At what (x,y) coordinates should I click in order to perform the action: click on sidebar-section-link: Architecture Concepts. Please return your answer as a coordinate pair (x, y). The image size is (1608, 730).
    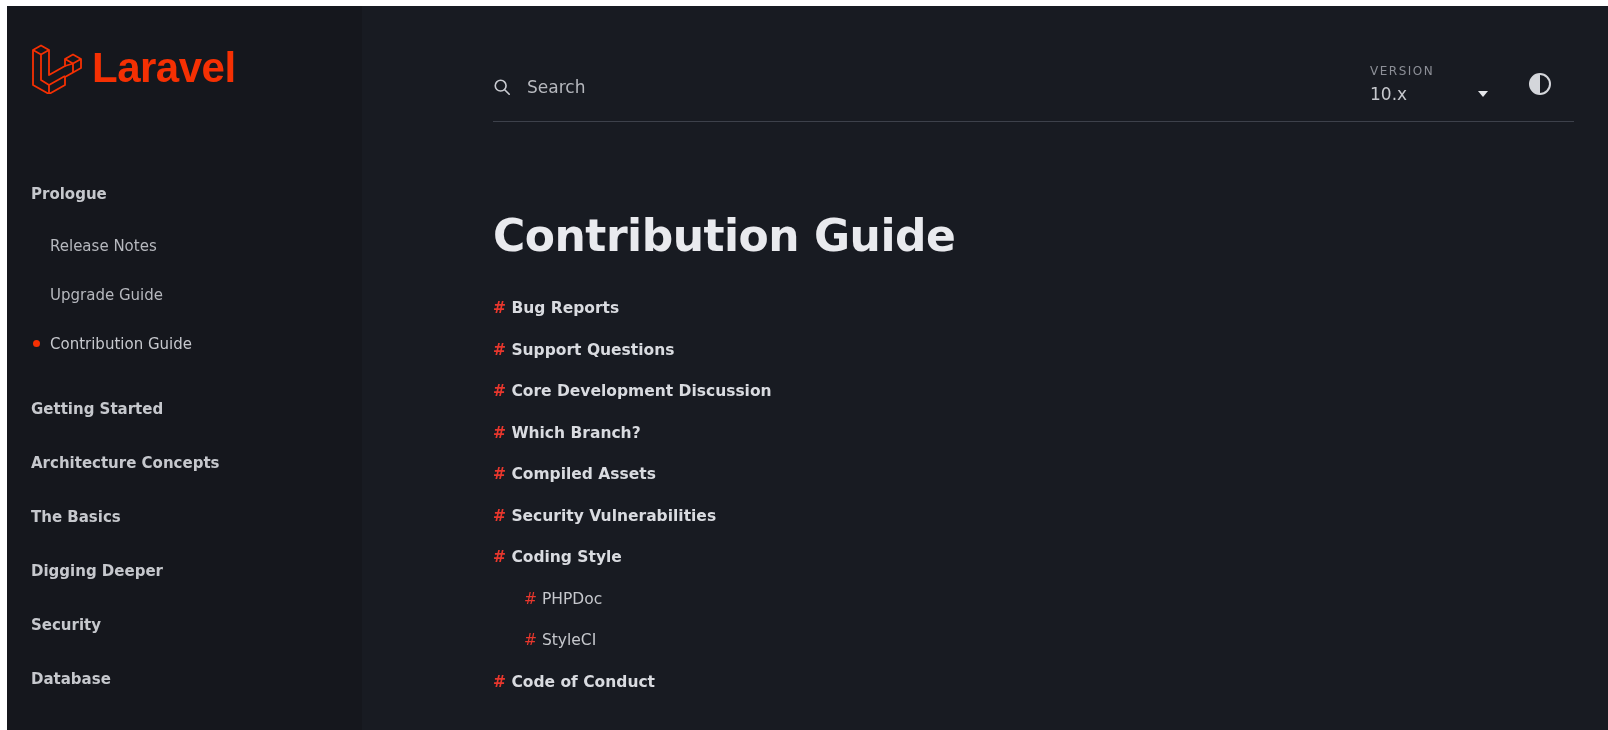
    Looking at the image, I should click on (196, 463).